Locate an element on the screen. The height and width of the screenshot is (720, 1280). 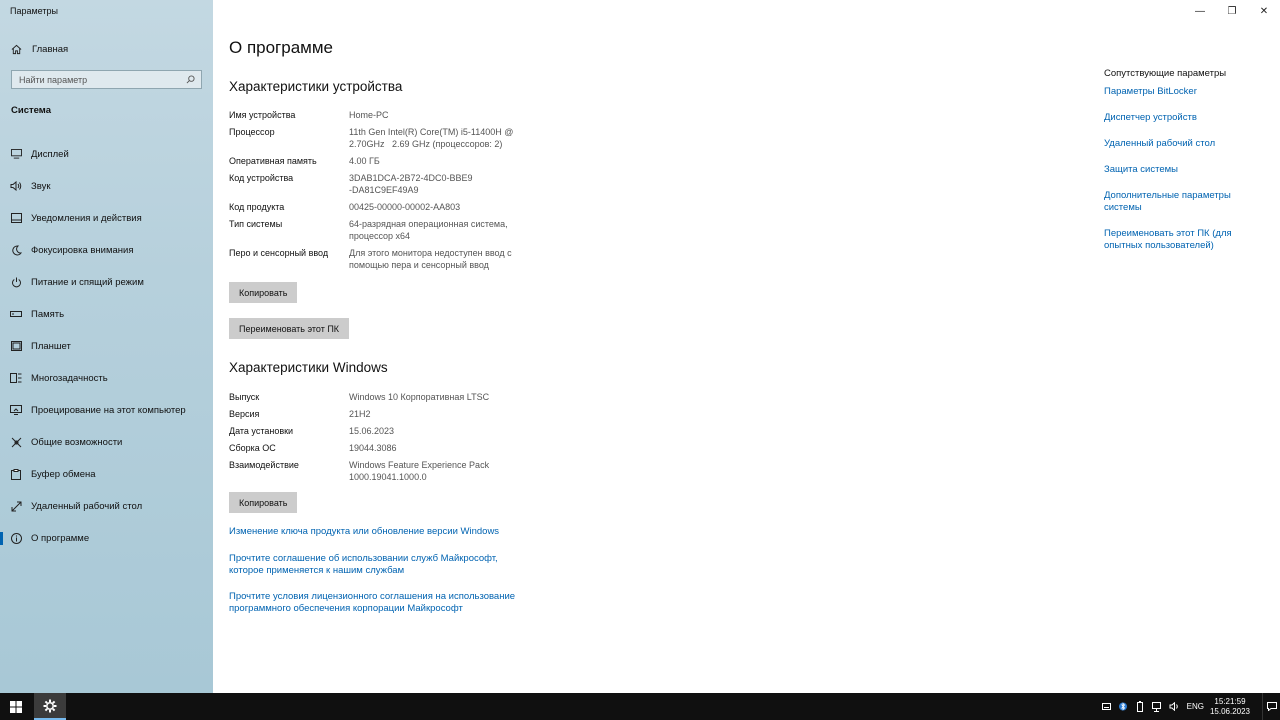
display-icon is located at coordinates (16, 154).